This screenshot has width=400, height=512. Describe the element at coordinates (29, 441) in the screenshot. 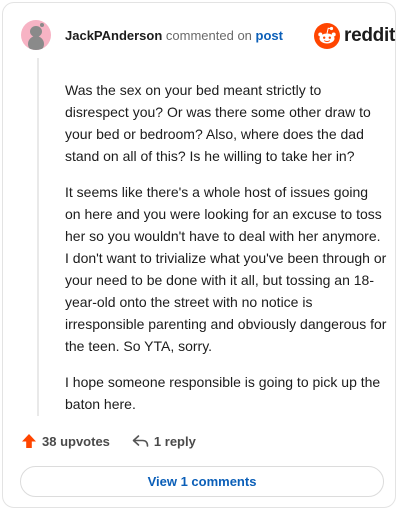

I see `upvote-arrow-icon` at that location.